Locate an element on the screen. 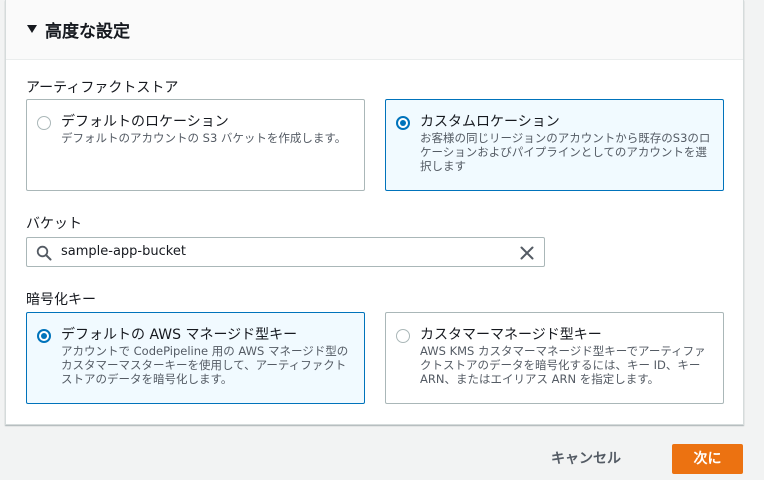 The width and height of the screenshot is (764, 480). search-icon is located at coordinates (44, 253).